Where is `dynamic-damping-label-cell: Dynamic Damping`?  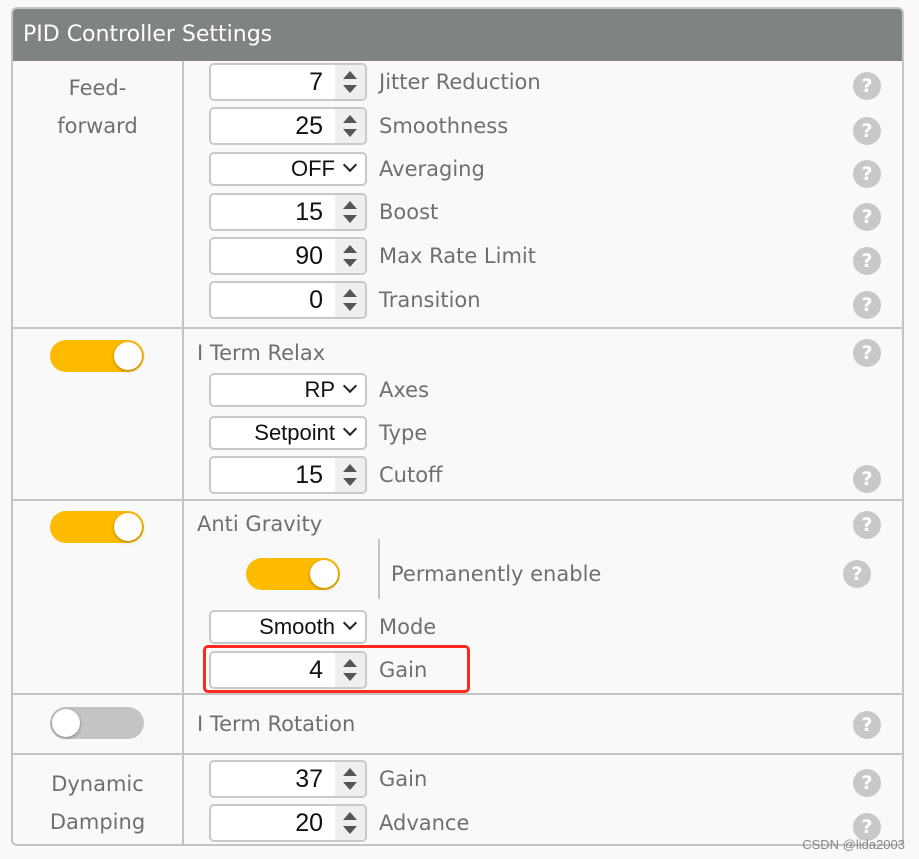
dynamic-damping-label-cell: Dynamic Damping is located at coordinates (98, 799).